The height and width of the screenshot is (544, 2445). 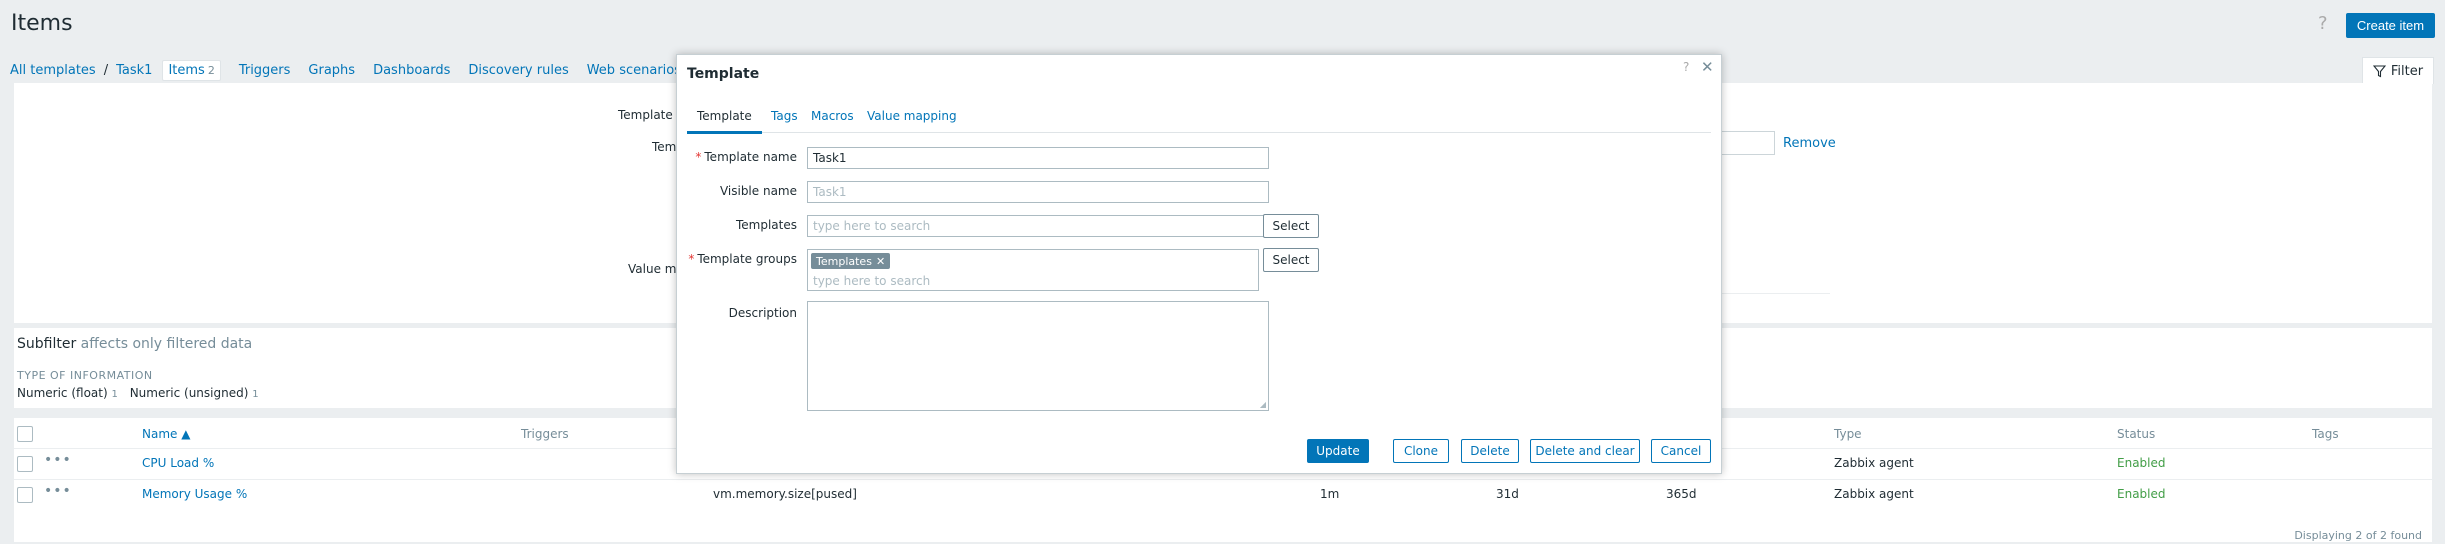 I want to click on delete-button: Delete, so click(x=1490, y=451).